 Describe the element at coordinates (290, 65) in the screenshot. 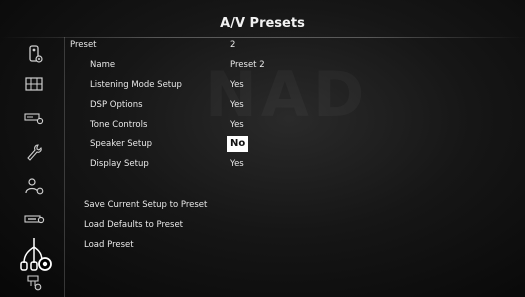

I see `field-name-row: Name Preset 2` at that location.